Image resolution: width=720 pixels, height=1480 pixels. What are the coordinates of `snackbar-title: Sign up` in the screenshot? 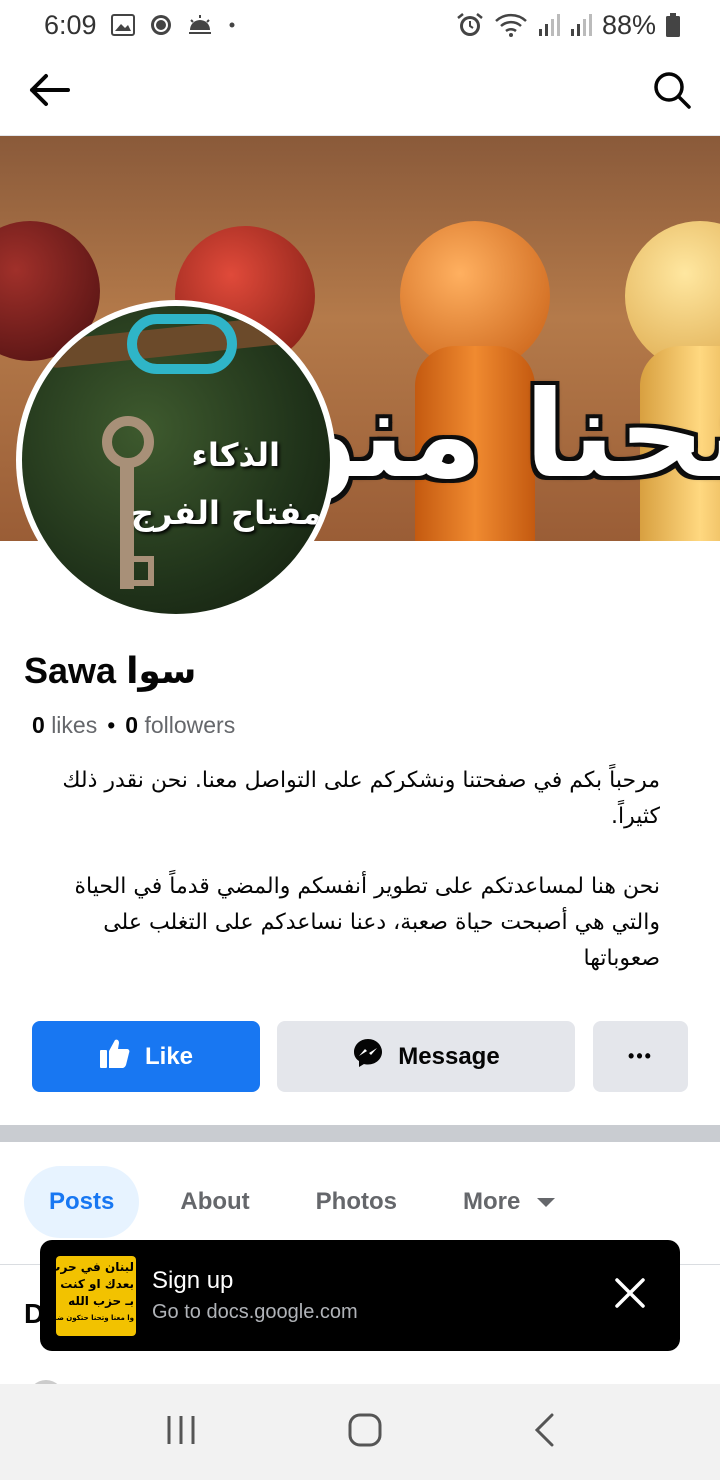 It's located at (193, 1280).